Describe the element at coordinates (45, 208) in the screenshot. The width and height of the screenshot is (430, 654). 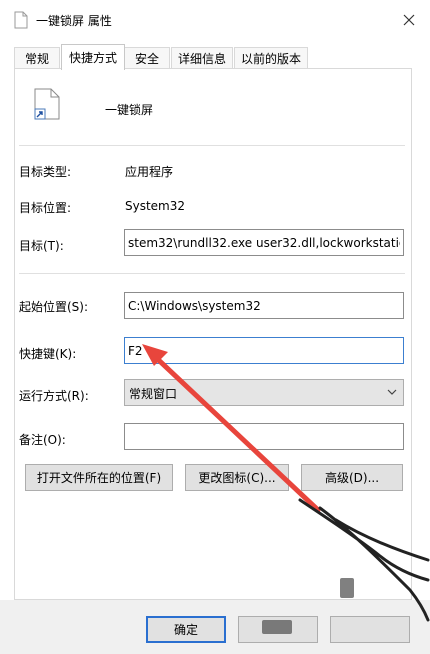
I see `target-location-label: 目标位置:` at that location.